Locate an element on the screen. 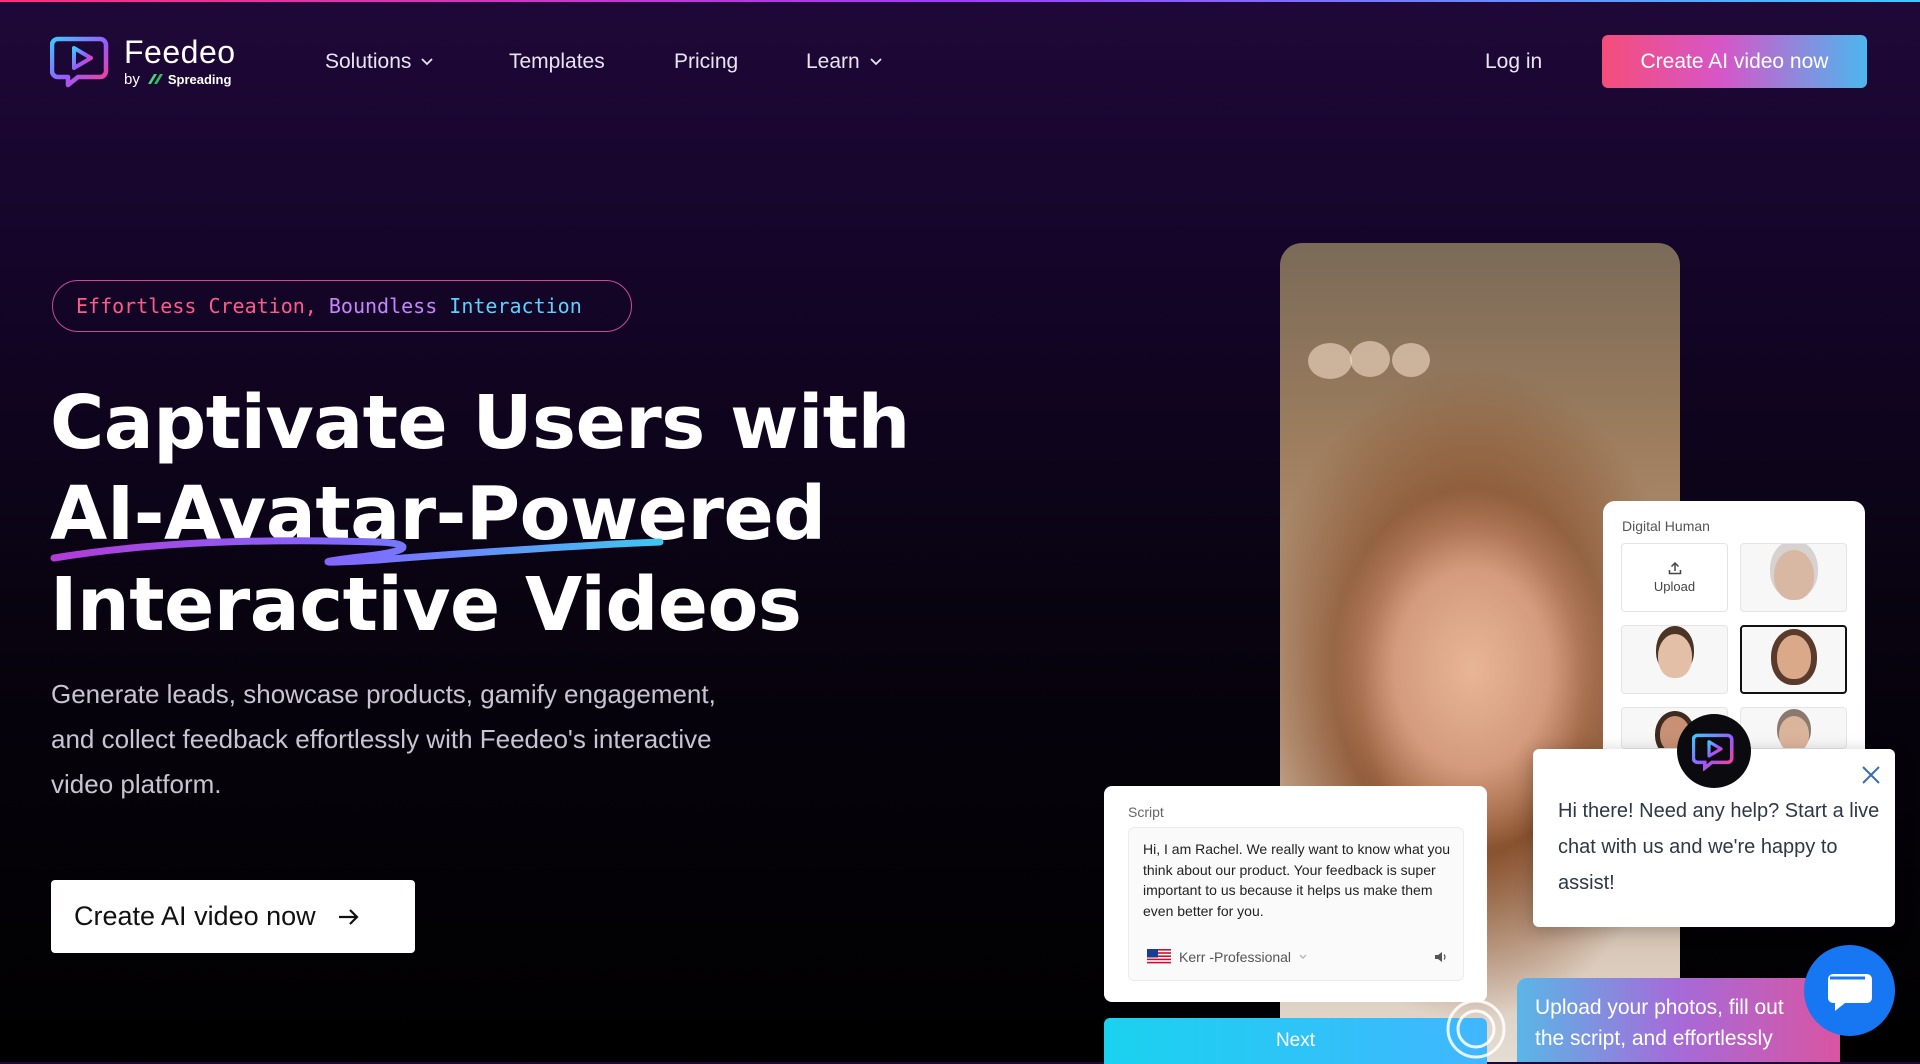  chat-launcher-button is located at coordinates (1849, 990).